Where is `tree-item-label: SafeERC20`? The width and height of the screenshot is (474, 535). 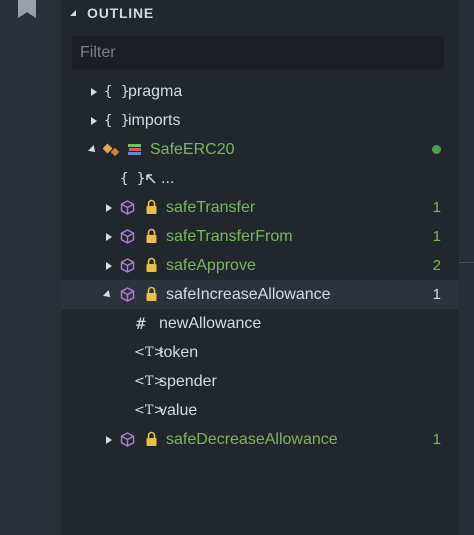
tree-item-label: SafeERC20 is located at coordinates (192, 149).